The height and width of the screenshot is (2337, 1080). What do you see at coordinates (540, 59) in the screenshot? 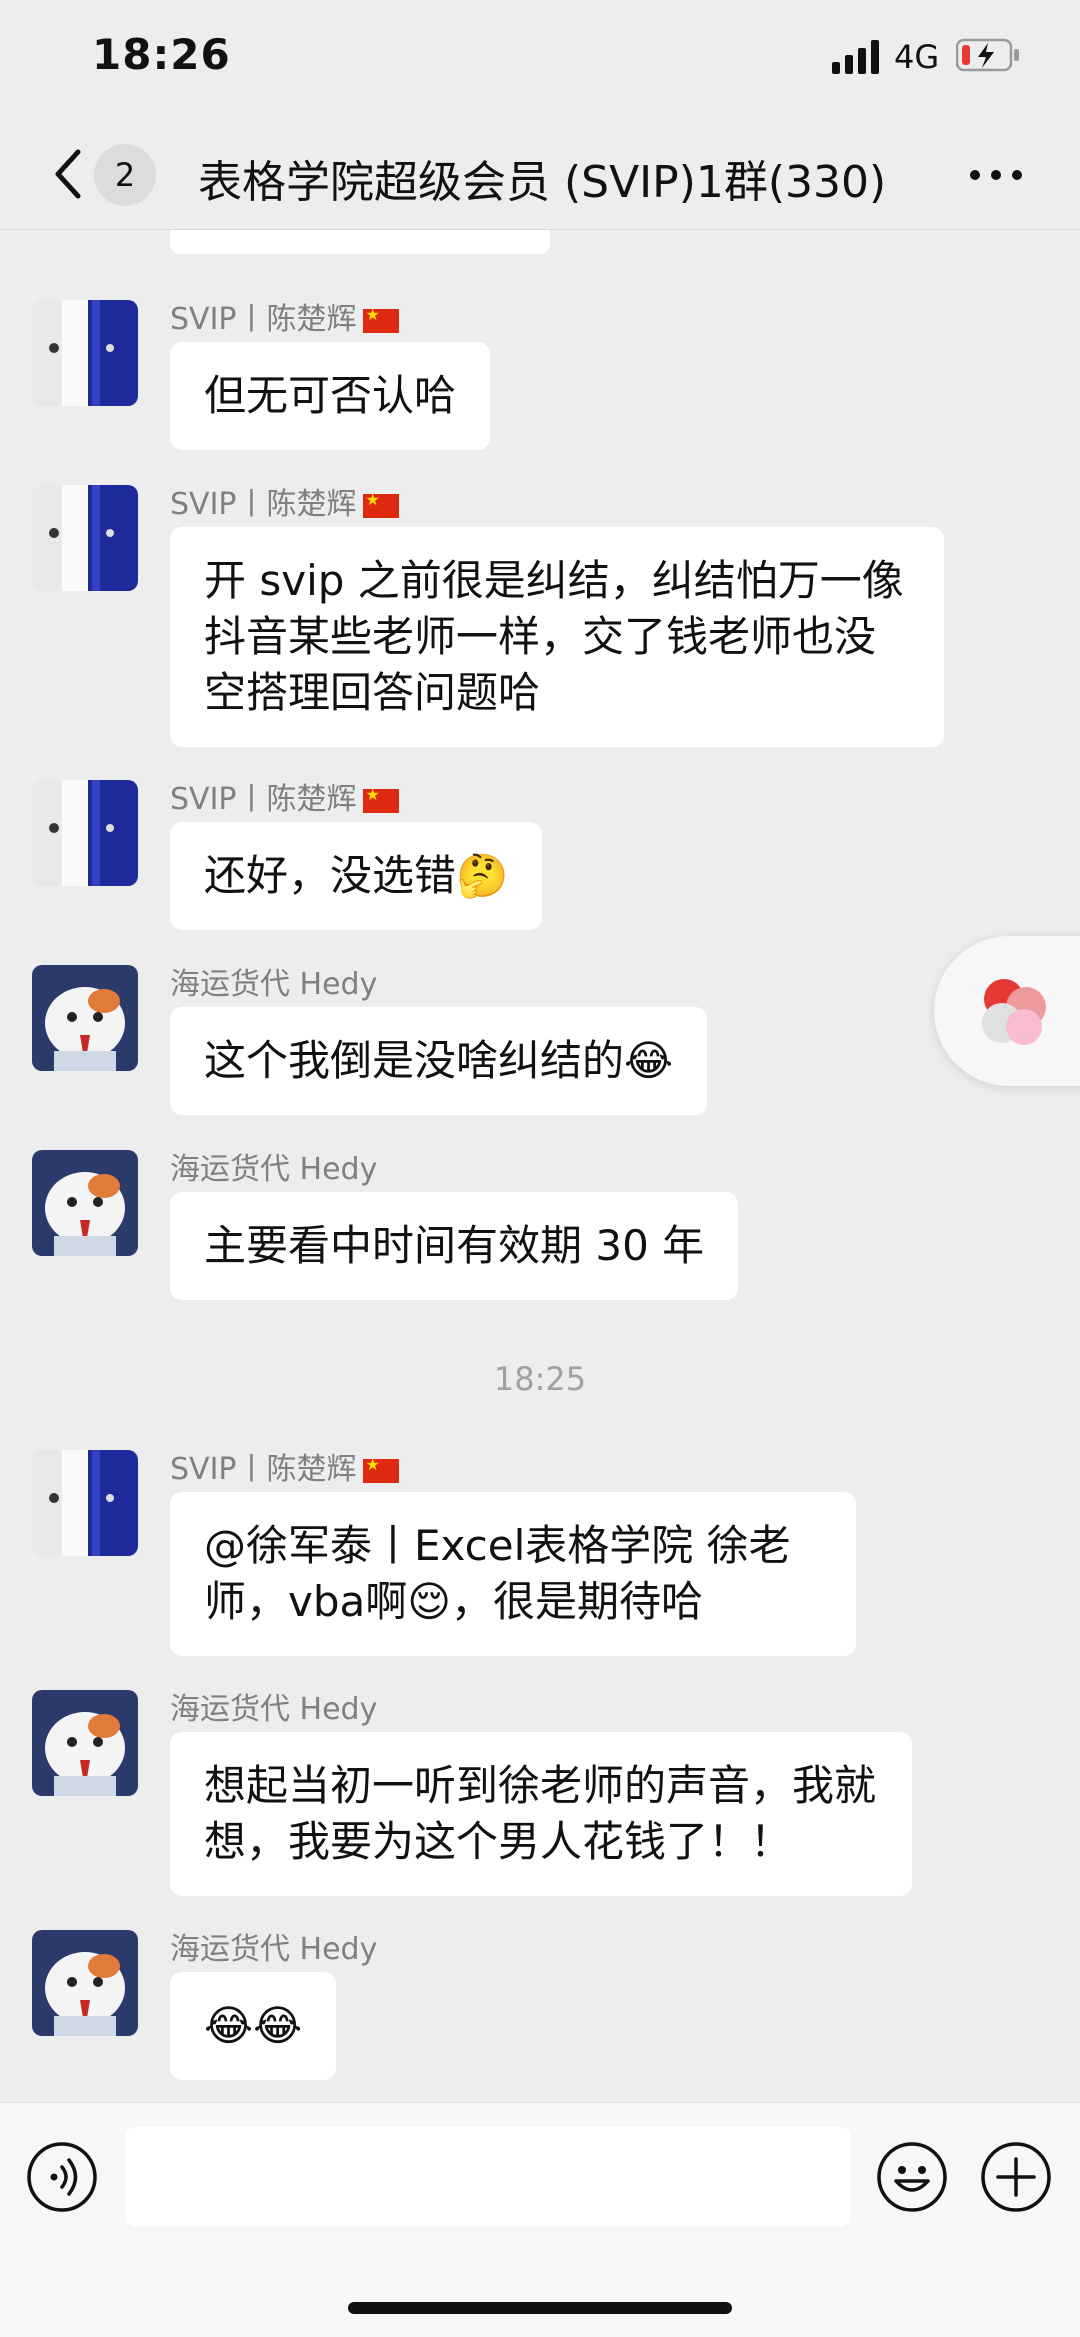
I see `status-bar: 18:26 4G` at bounding box center [540, 59].